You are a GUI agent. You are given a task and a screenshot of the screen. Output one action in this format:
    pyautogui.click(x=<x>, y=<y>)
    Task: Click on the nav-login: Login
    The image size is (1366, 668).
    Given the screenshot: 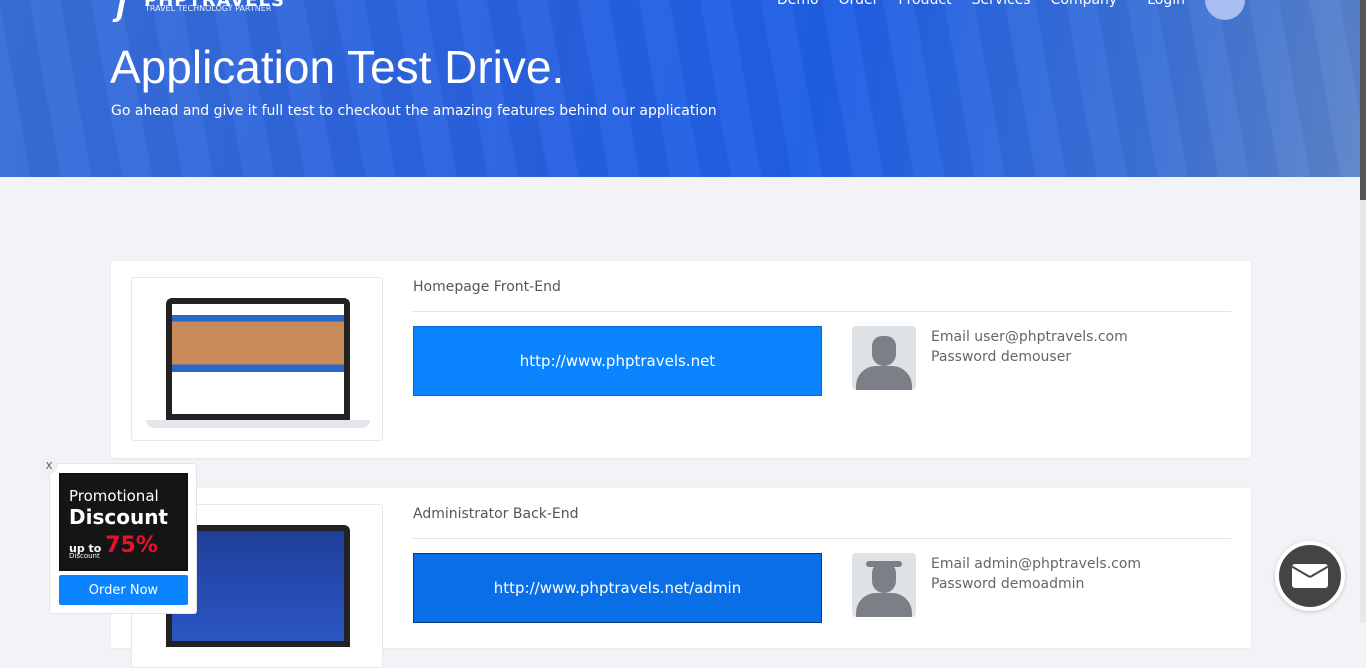 What is the action you would take?
    pyautogui.click(x=1166, y=4)
    